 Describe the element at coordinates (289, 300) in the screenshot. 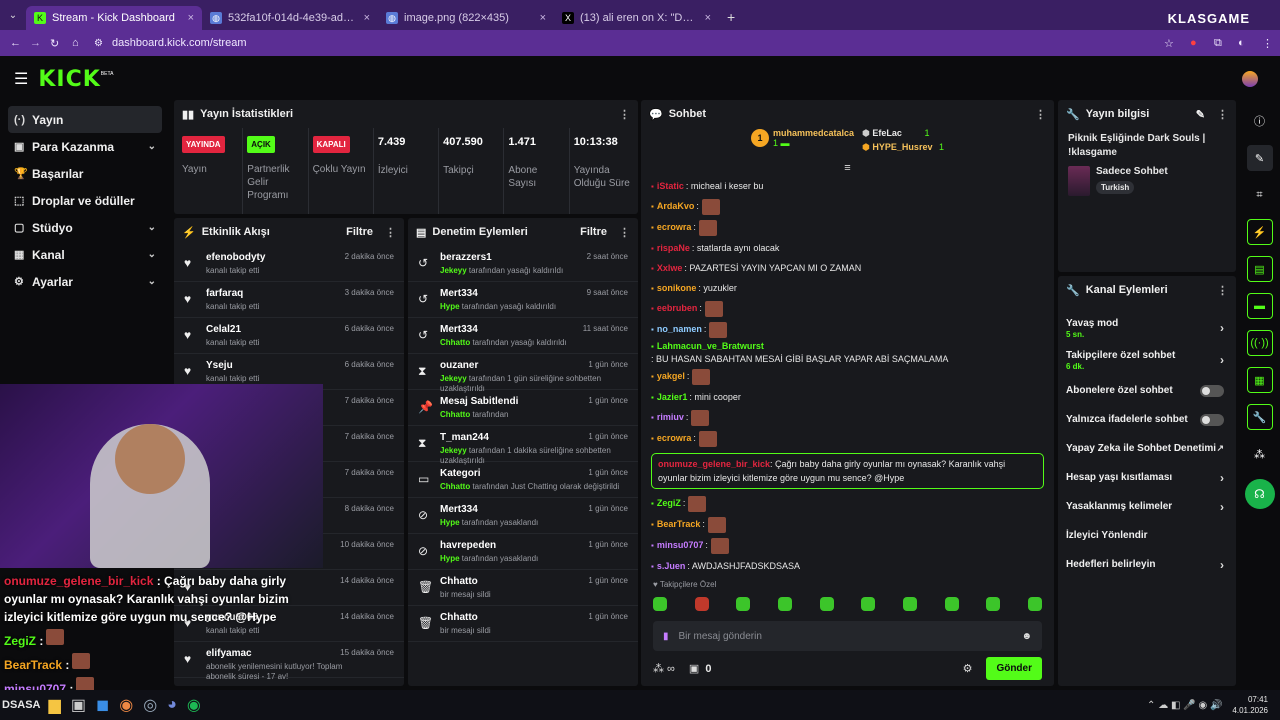

I see `activity-row: ♥ farfaraq kanalı takip etti 3 dakika önce` at that location.